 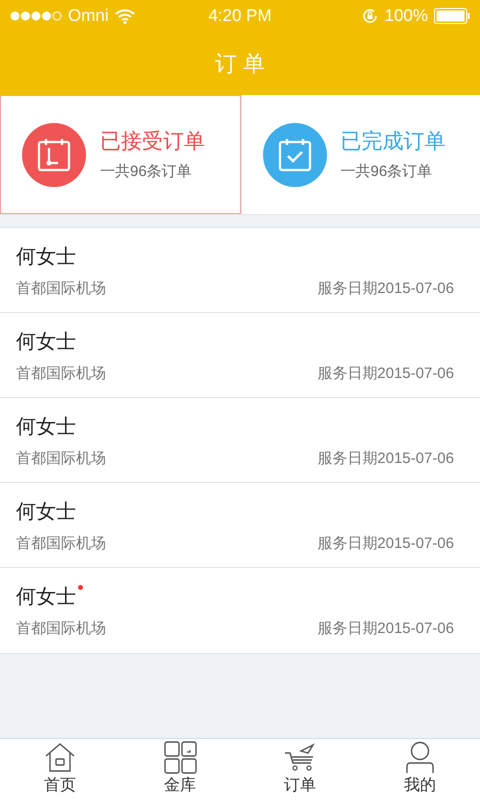 I want to click on tab-button: 订单, so click(x=300, y=769).